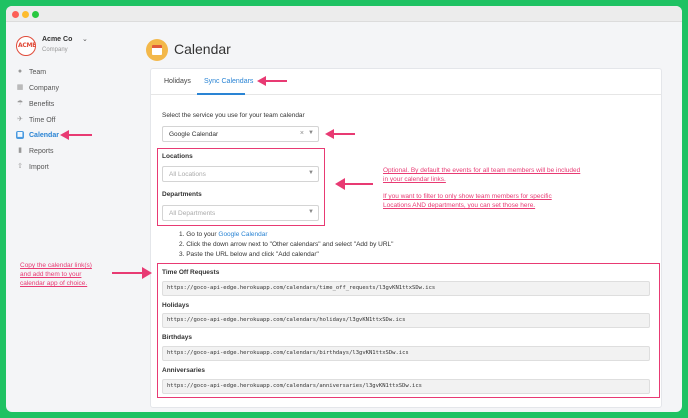 The image size is (688, 418). I want to click on service-select: Google Calendar × ▼, so click(240, 134).